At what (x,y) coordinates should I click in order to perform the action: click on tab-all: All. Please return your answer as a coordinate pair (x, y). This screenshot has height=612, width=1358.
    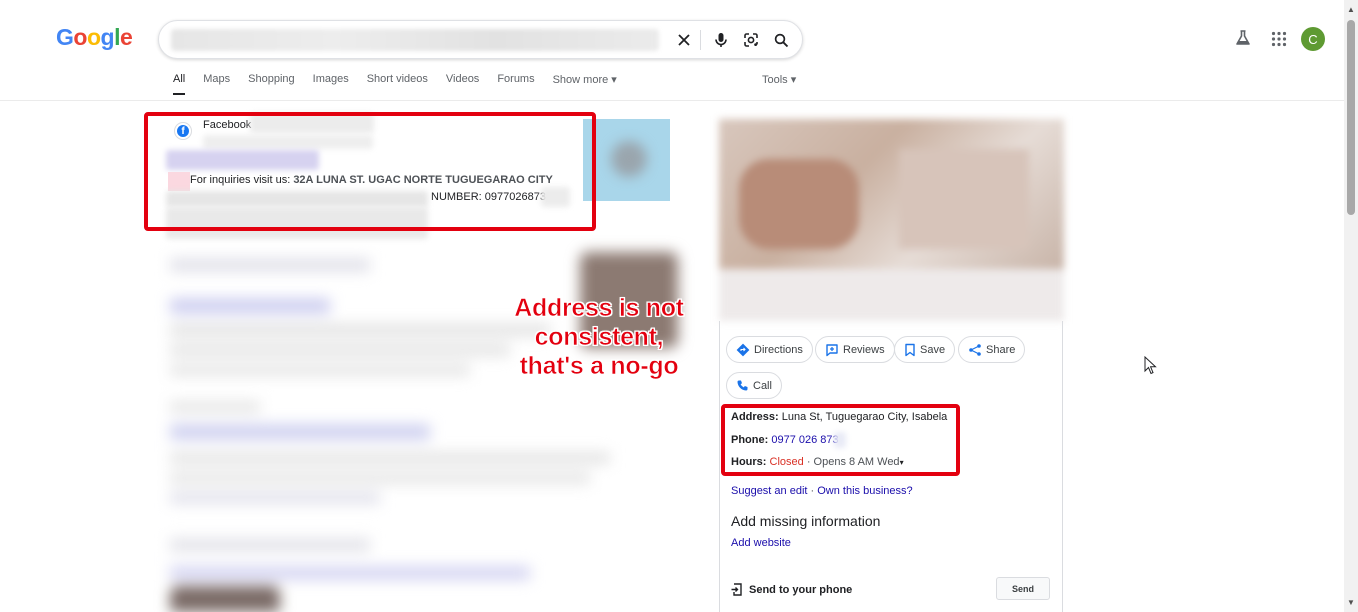
    Looking at the image, I should click on (179, 84).